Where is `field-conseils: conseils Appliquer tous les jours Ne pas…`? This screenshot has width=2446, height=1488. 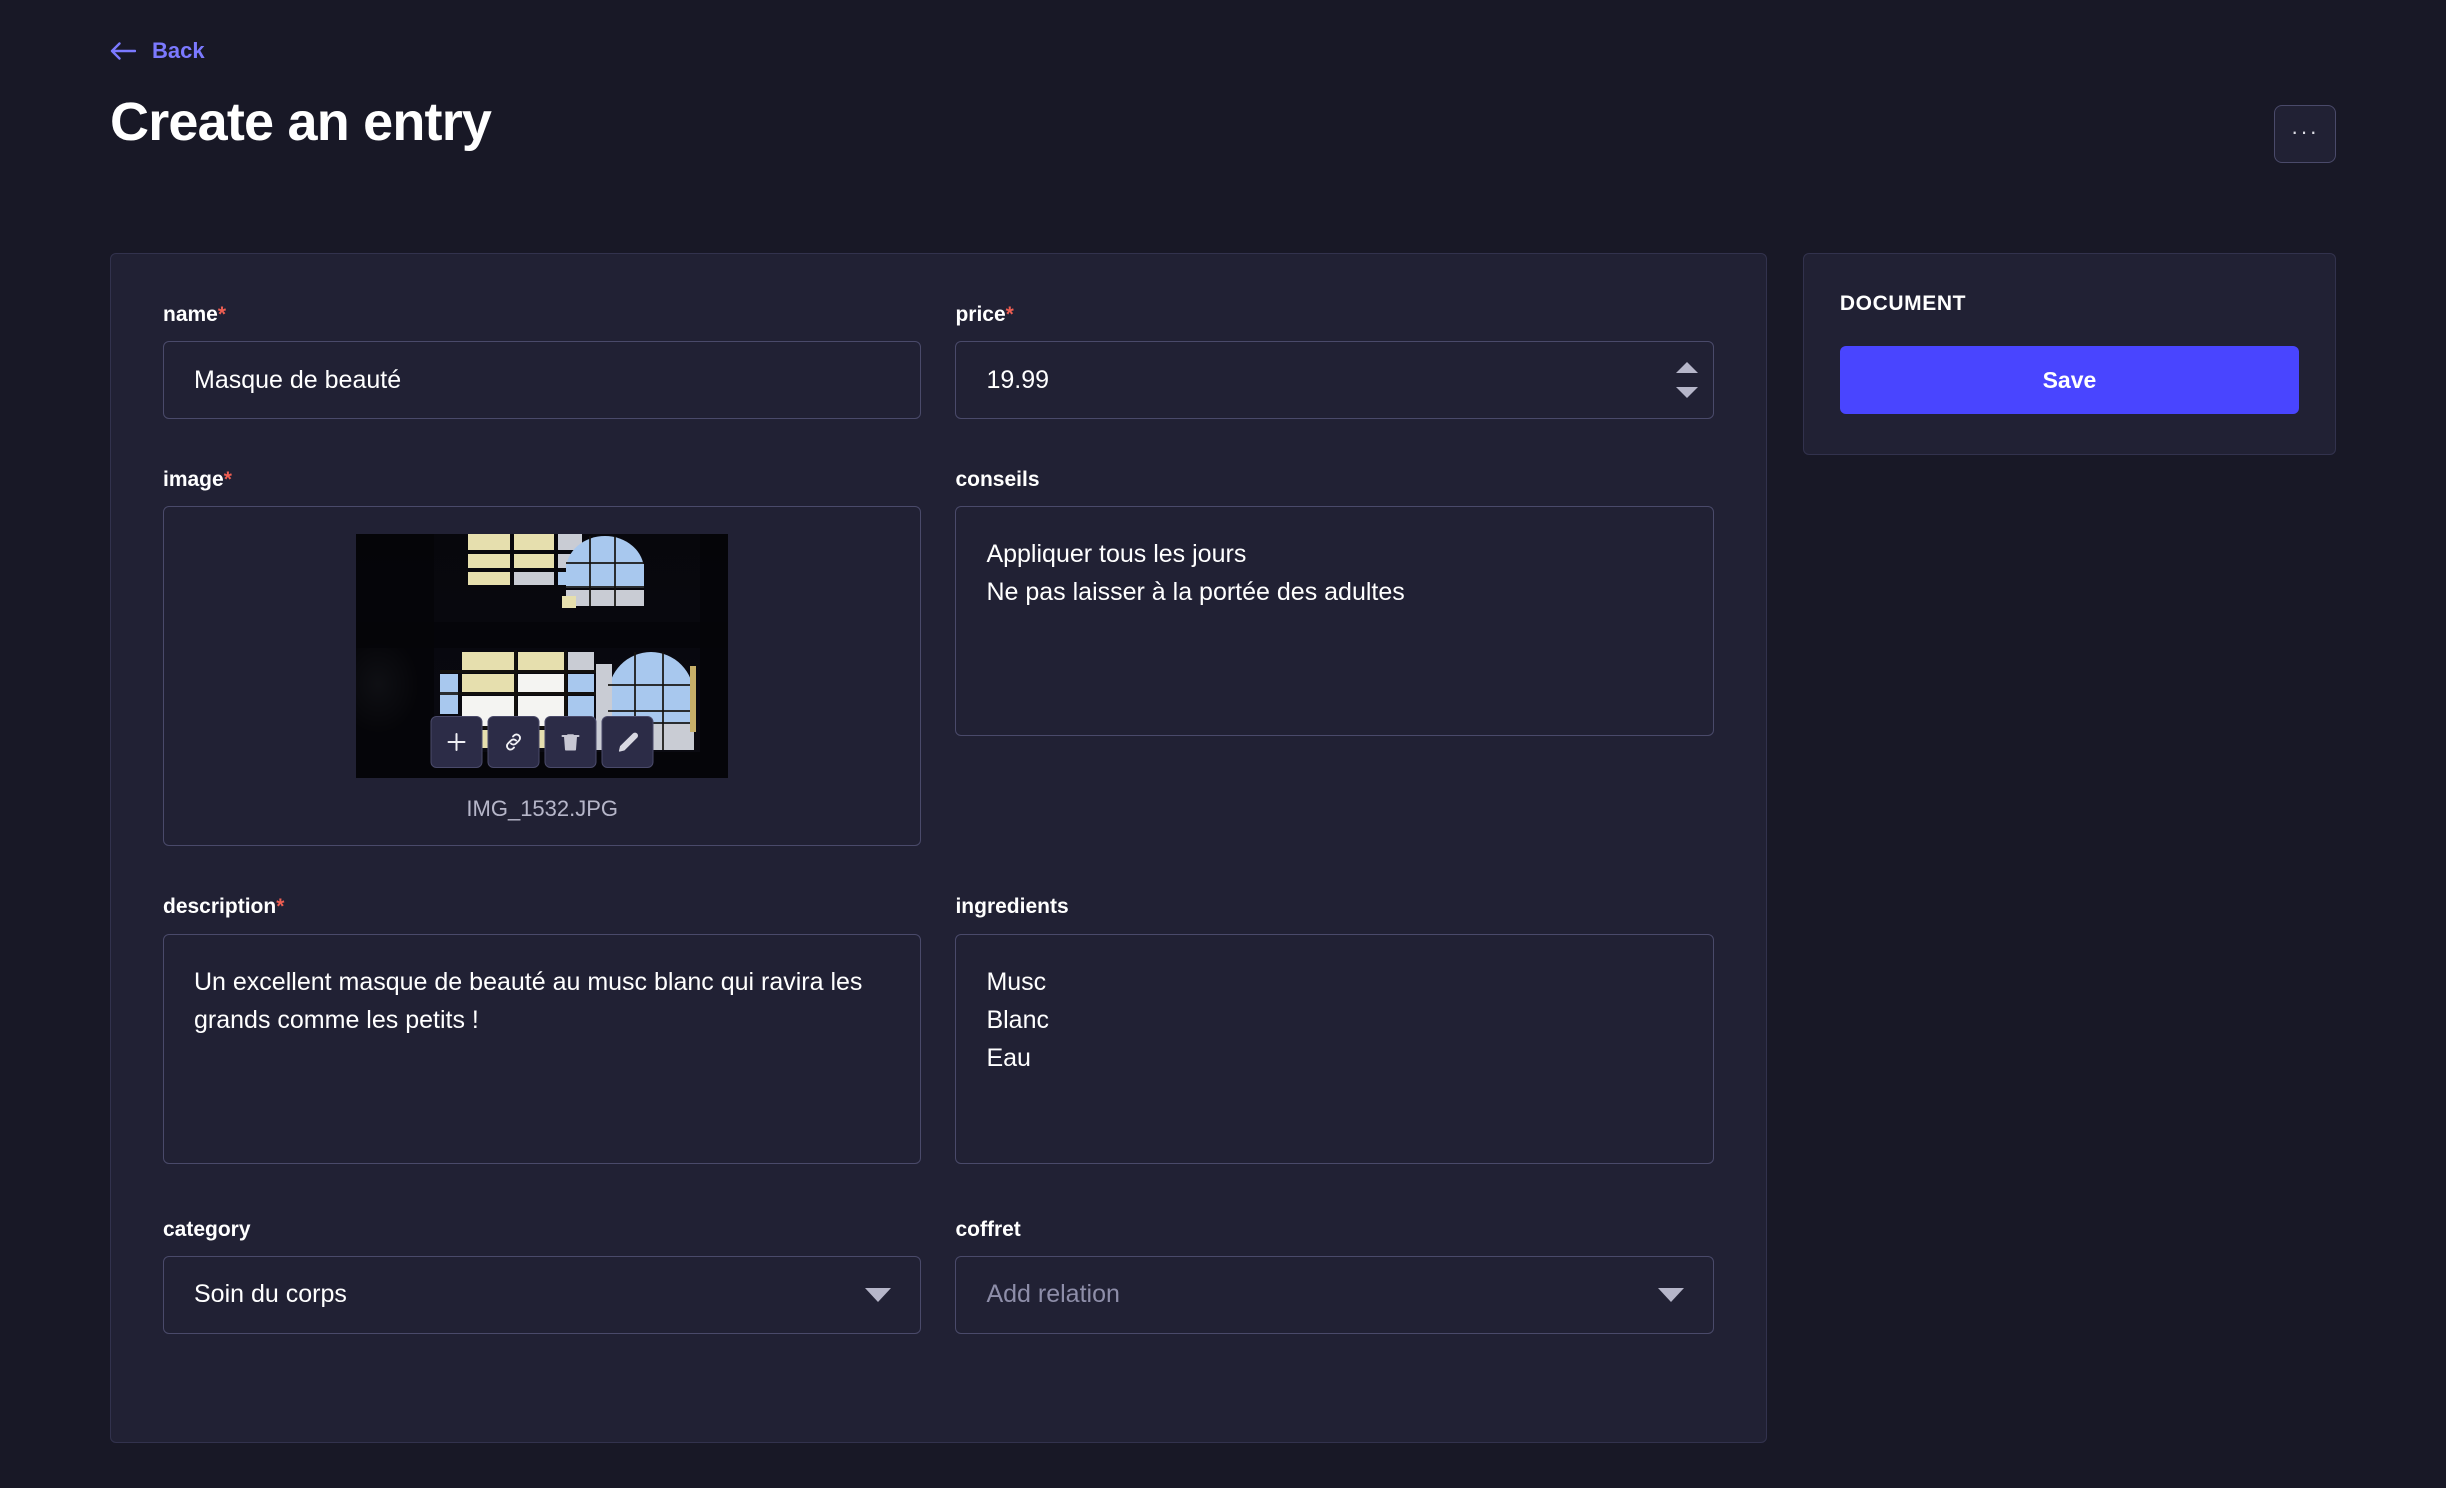
field-conseils: conseils Appliquer tous les jours Ne pas… is located at coordinates (1334, 656).